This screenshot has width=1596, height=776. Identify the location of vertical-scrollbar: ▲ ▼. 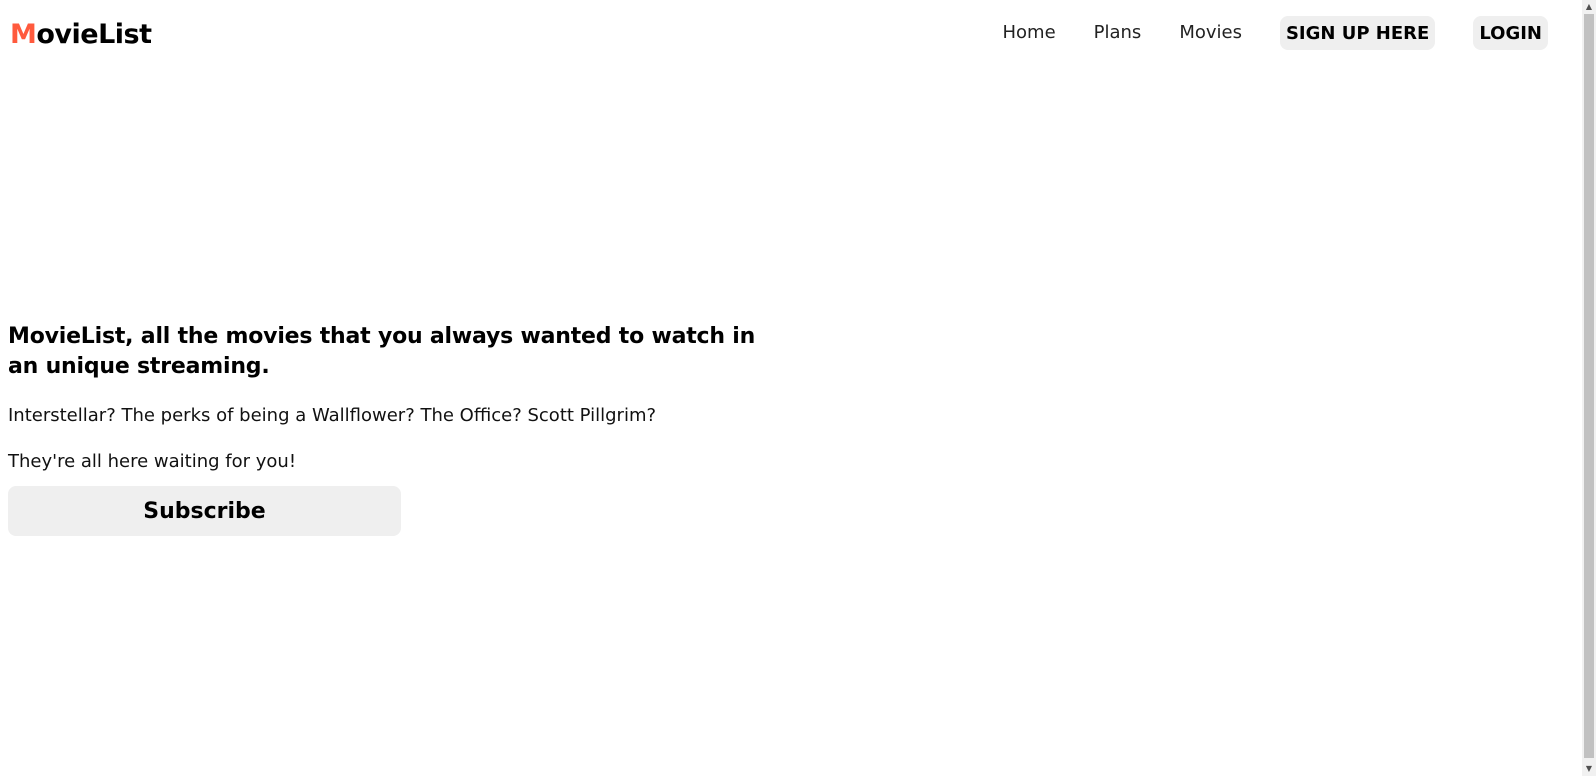
(1589, 388).